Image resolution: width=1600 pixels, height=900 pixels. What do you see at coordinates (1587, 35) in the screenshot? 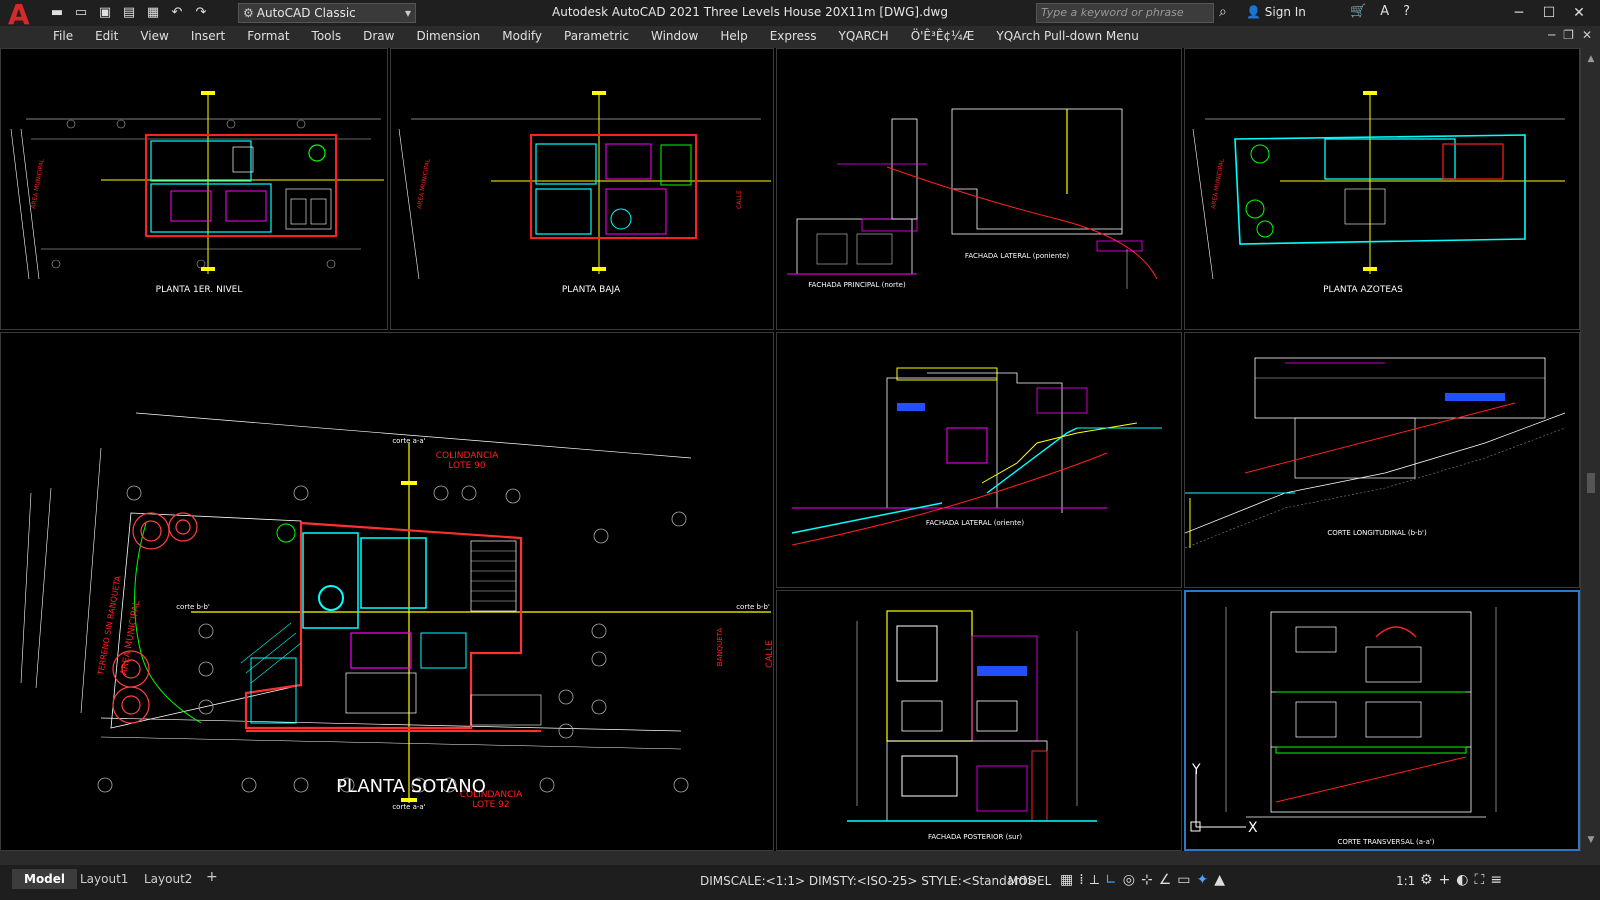
I see `doc-close-icon: ✕` at bounding box center [1587, 35].